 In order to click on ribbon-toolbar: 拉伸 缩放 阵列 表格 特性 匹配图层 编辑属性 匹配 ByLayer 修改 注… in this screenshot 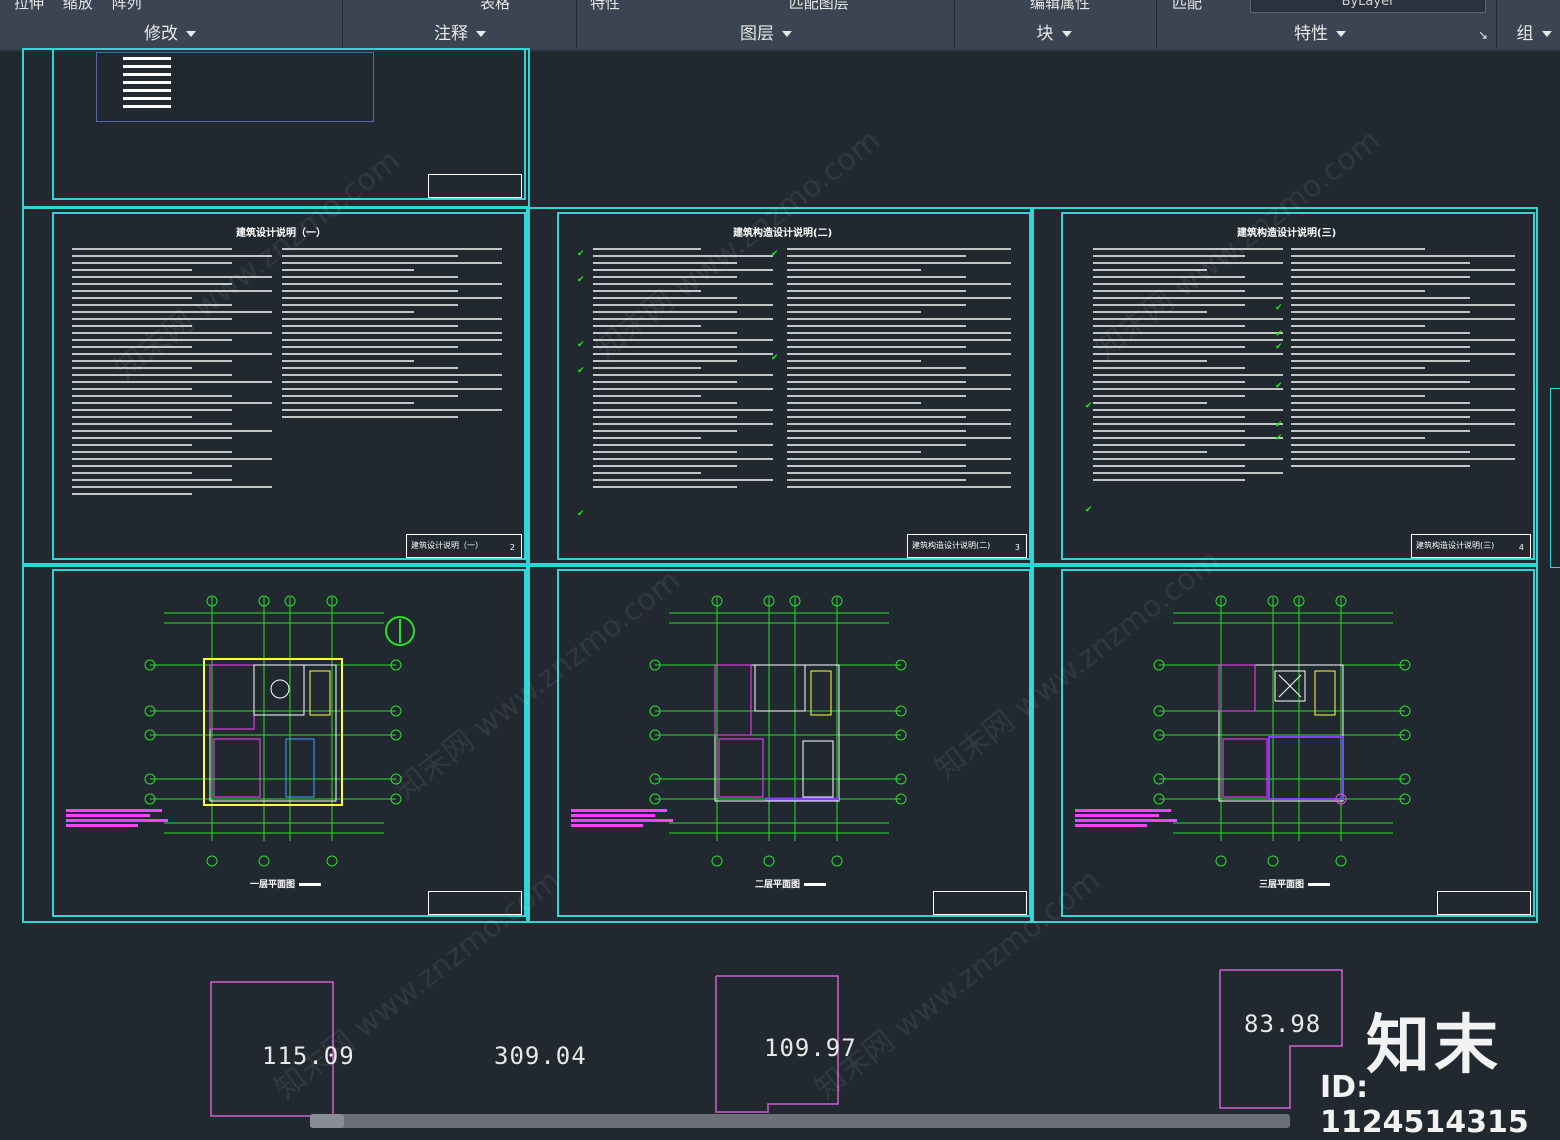, I will do `click(780, 26)`.